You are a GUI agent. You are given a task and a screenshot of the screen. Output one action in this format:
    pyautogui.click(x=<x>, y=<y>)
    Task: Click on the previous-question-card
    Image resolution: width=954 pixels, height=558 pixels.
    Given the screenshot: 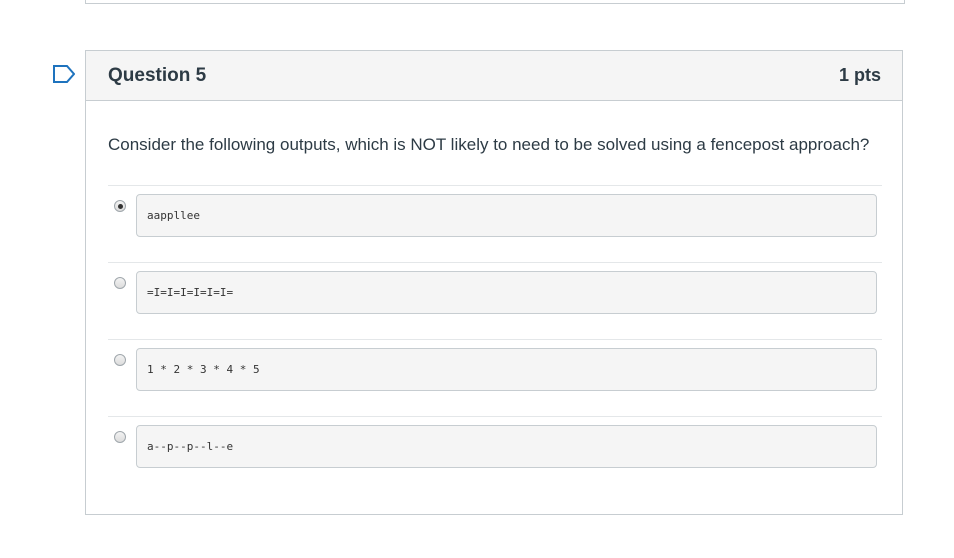 What is the action you would take?
    pyautogui.click(x=495, y=2)
    